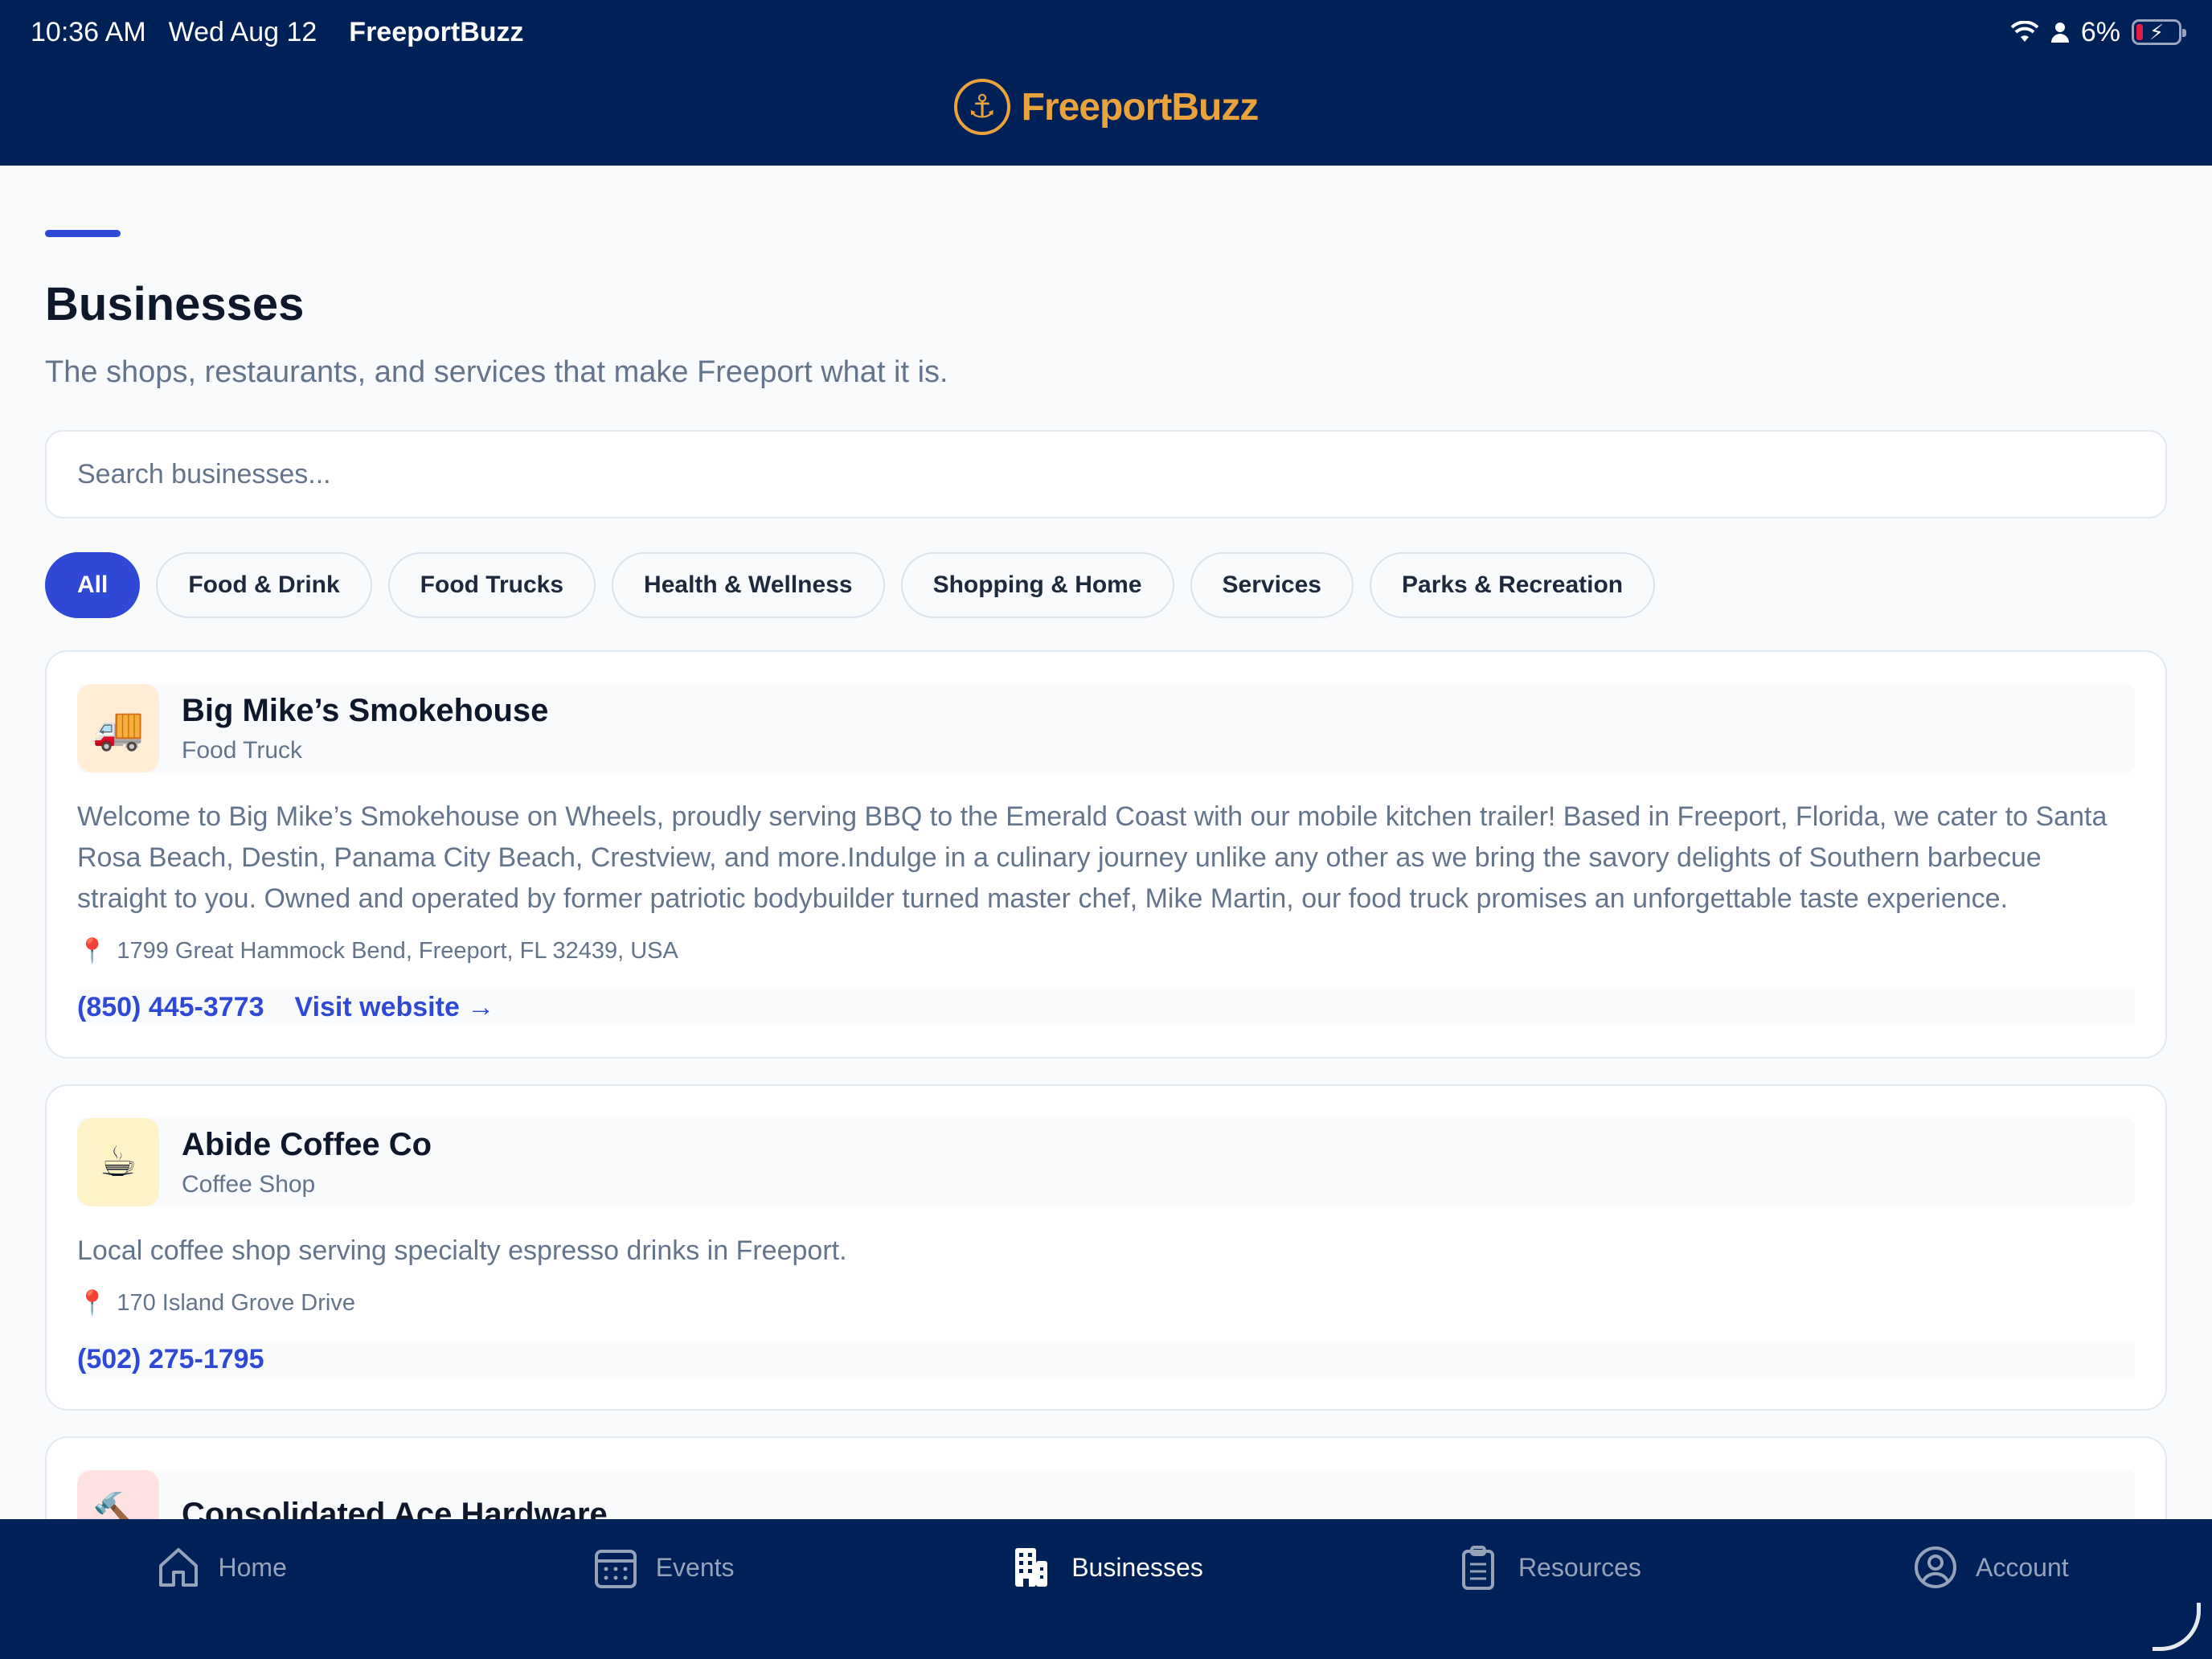 Image resolution: width=2212 pixels, height=1659 pixels. I want to click on status-indicators: 6% ⚡, so click(2098, 32).